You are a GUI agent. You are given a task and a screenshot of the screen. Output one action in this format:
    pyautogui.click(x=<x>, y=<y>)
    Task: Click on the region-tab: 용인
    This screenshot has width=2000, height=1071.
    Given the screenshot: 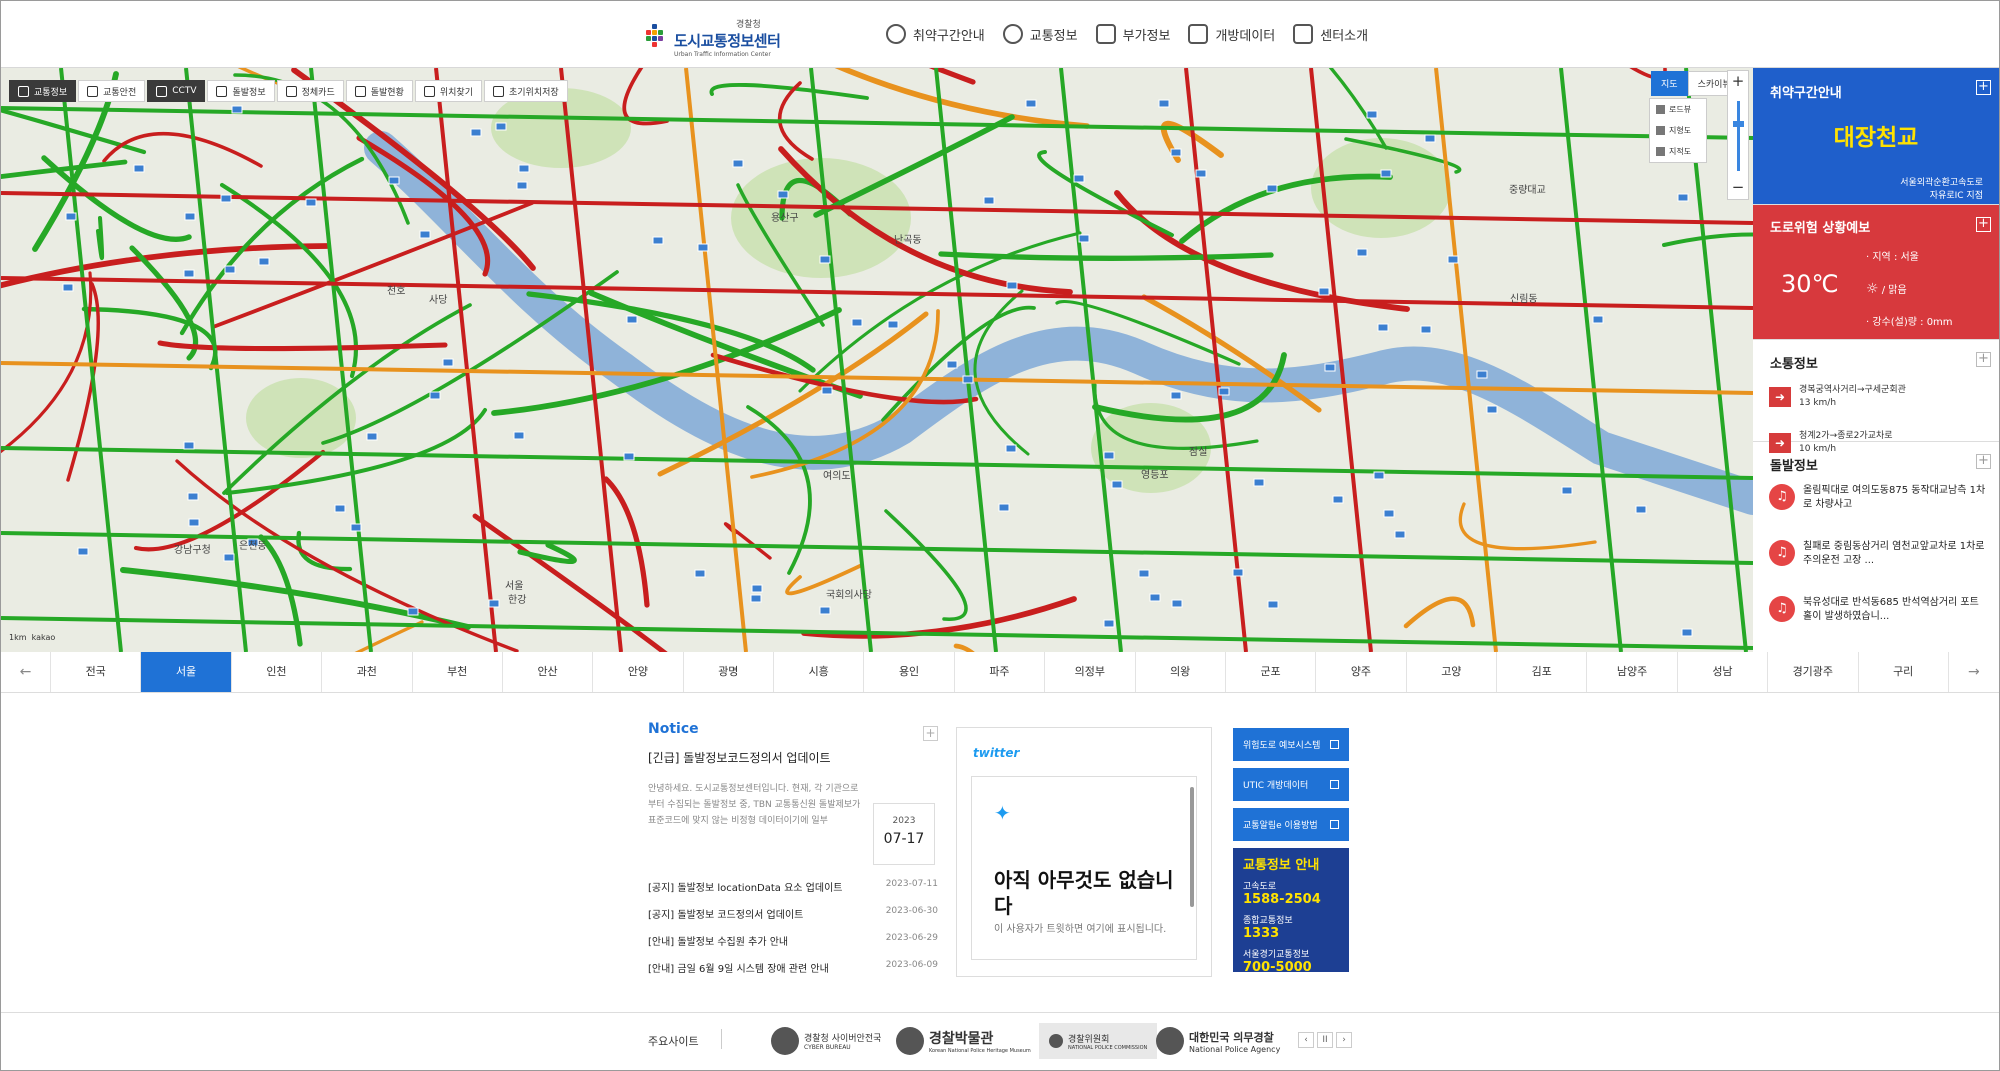 What is the action you would take?
    pyautogui.click(x=909, y=672)
    